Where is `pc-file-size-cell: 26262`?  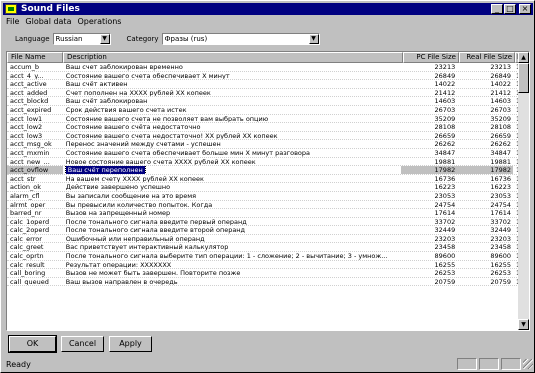
pc-file-size-cell: 26262 is located at coordinates (445, 144).